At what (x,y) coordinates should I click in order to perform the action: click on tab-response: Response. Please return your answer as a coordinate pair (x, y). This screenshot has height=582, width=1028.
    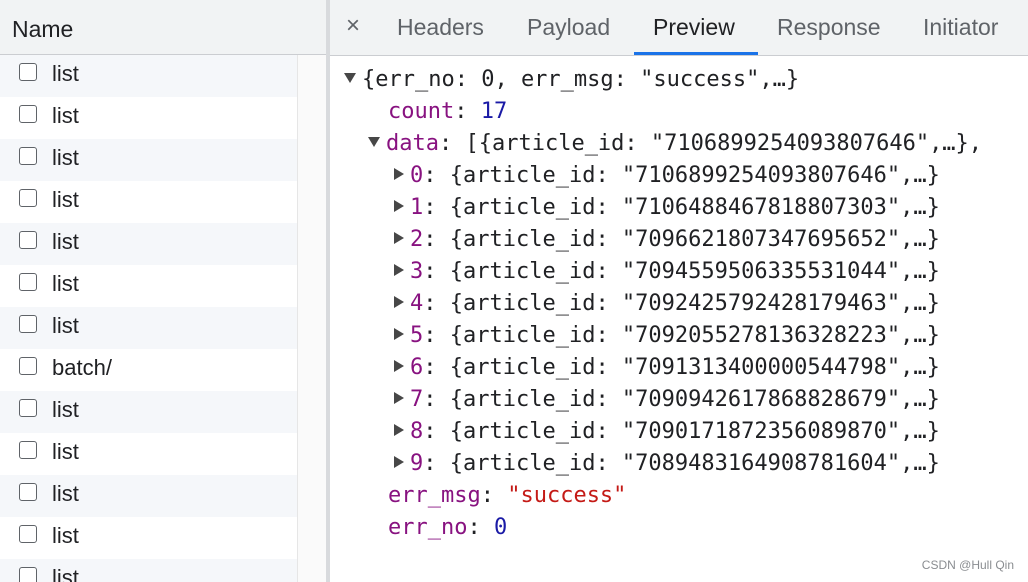
    Looking at the image, I should click on (829, 27).